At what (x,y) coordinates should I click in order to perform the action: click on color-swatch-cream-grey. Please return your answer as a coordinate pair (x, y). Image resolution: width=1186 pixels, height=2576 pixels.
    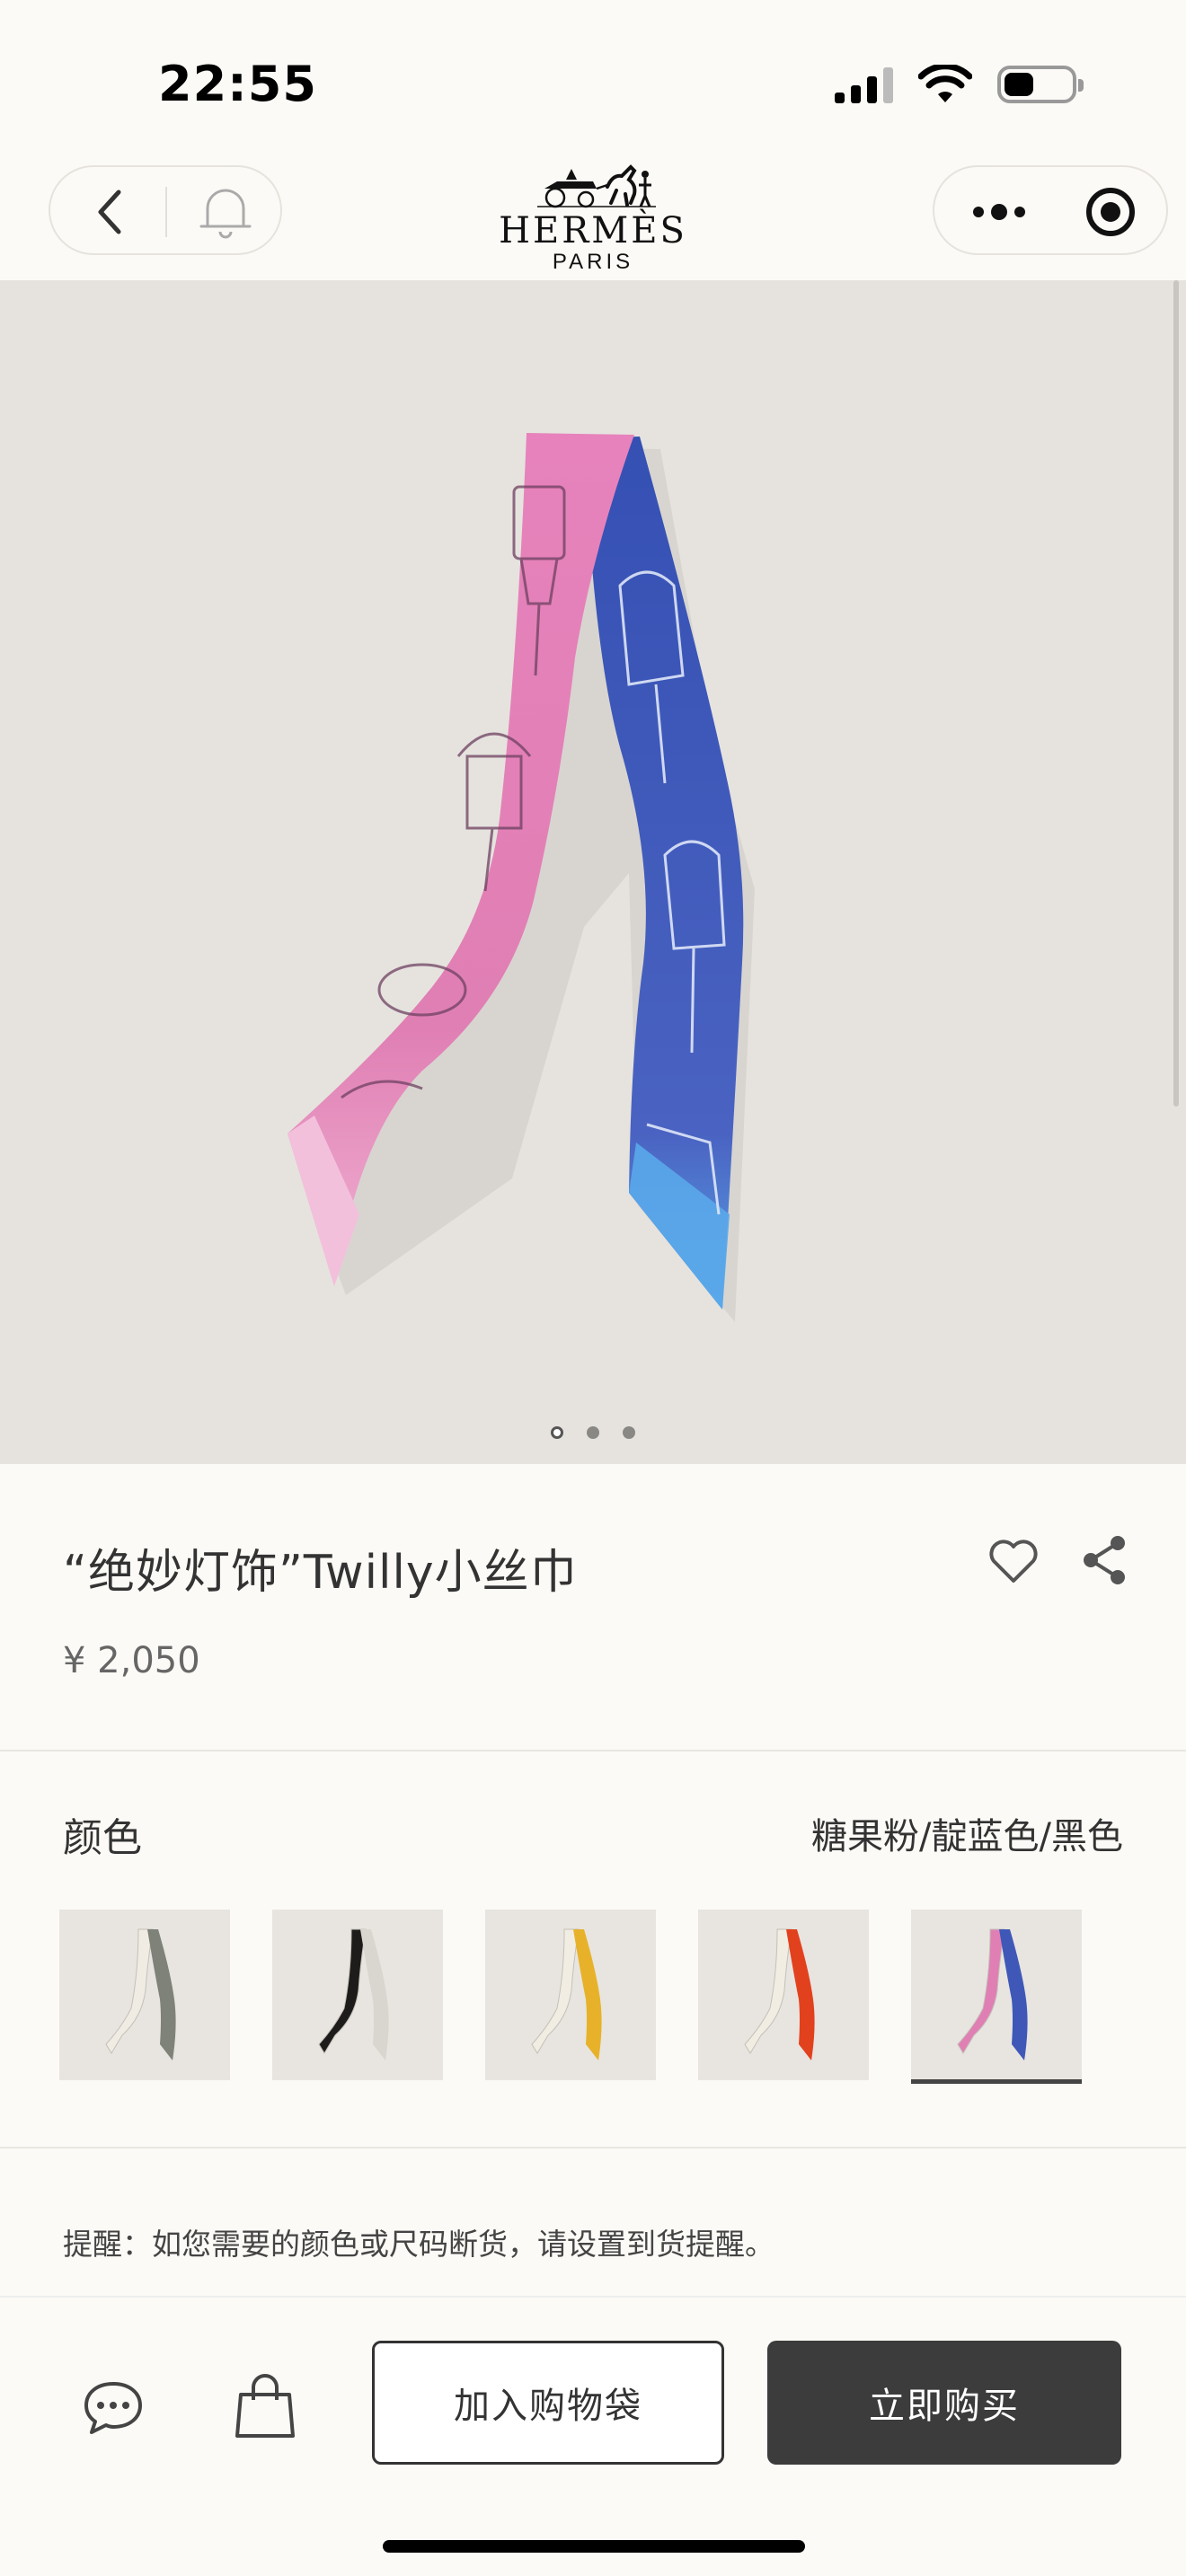
    Looking at the image, I should click on (144, 1995).